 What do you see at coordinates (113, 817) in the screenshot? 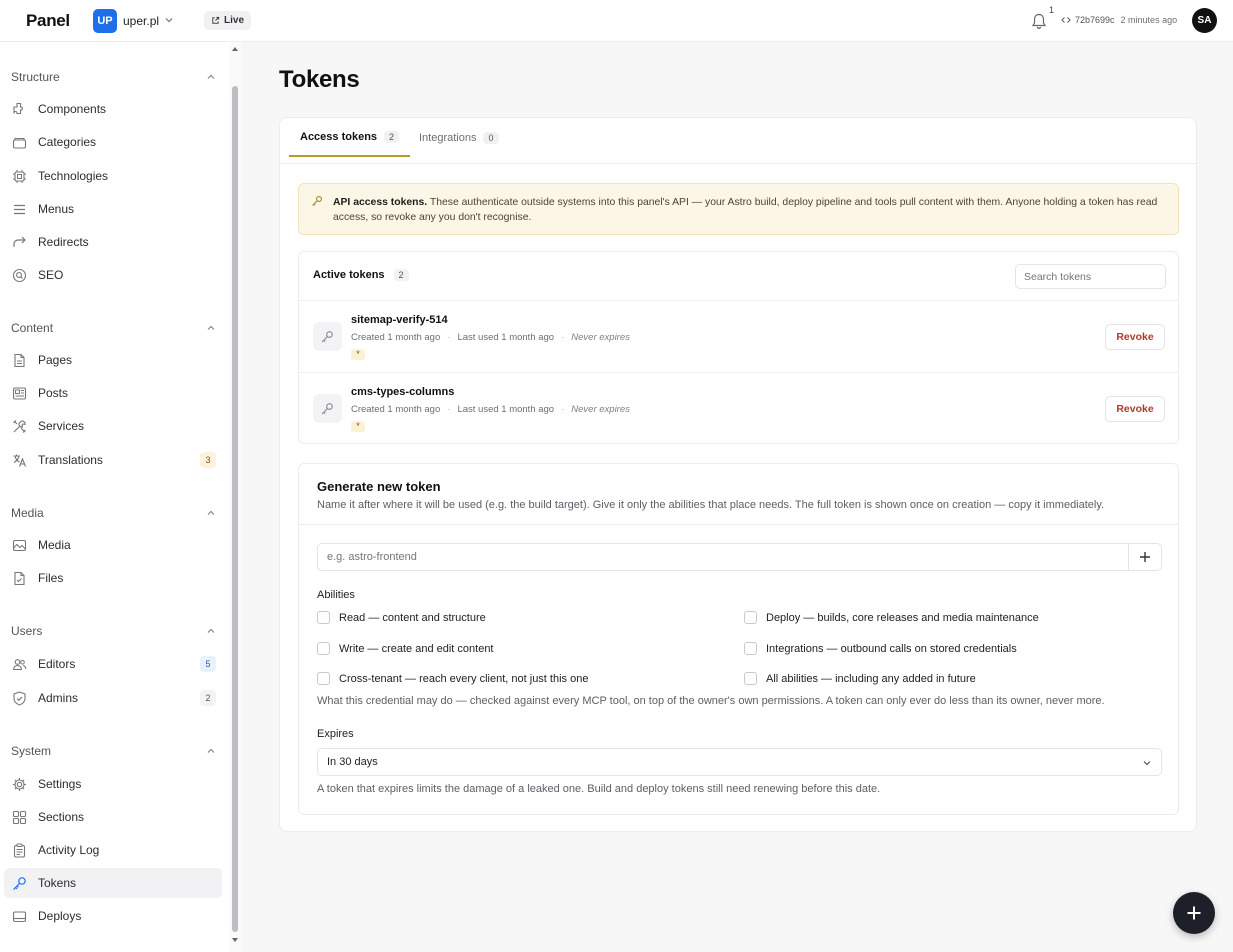
I see `sidebar-item-sections: Sections` at bounding box center [113, 817].